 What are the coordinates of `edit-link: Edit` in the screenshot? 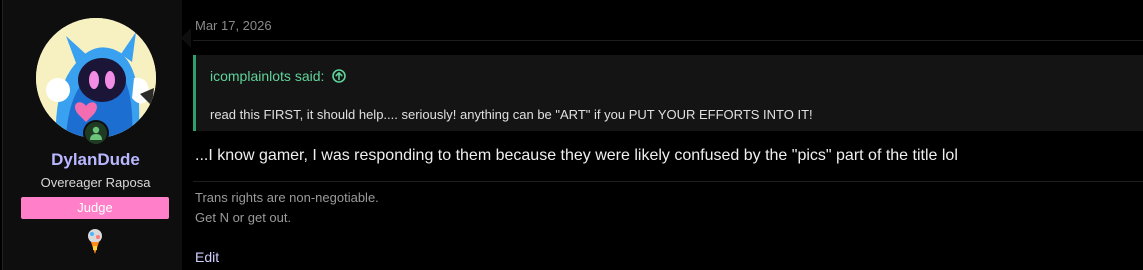 It's located at (207, 257).